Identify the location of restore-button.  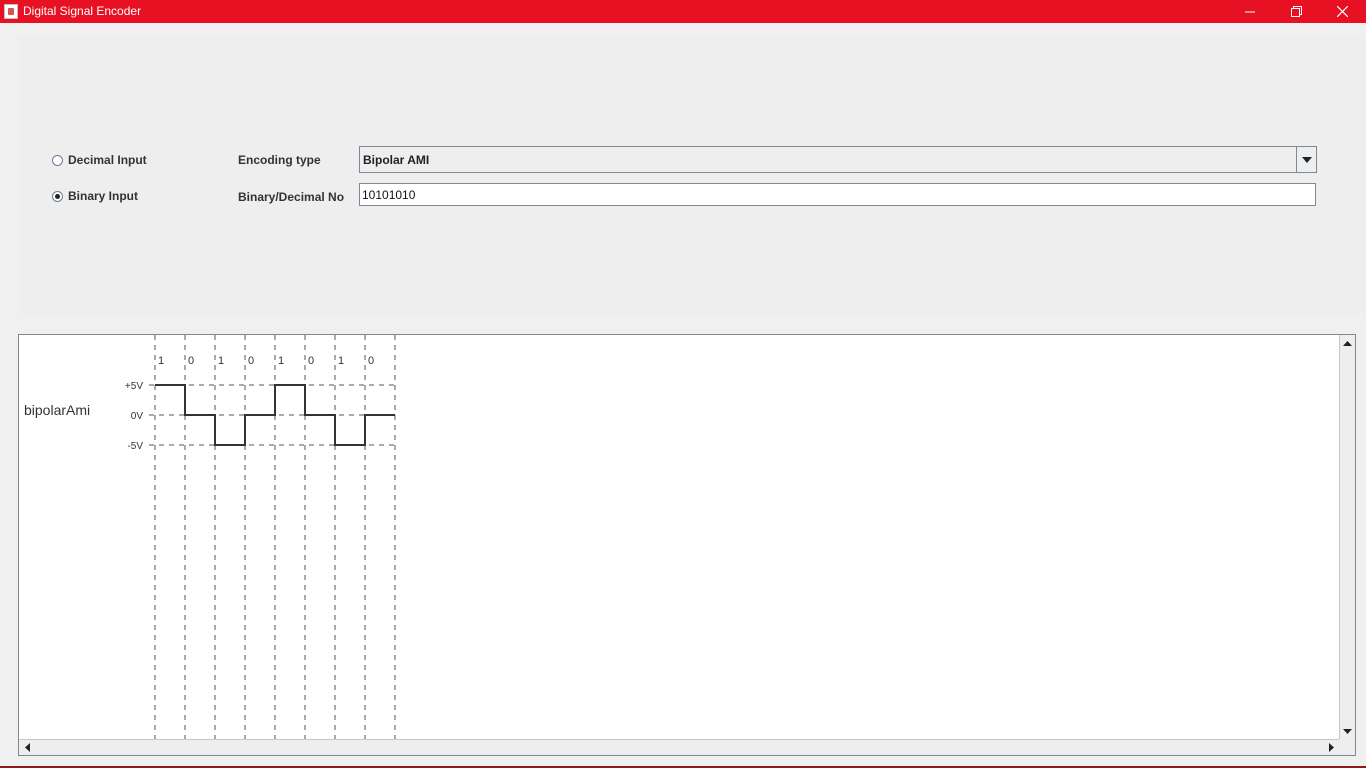
(1296, 11).